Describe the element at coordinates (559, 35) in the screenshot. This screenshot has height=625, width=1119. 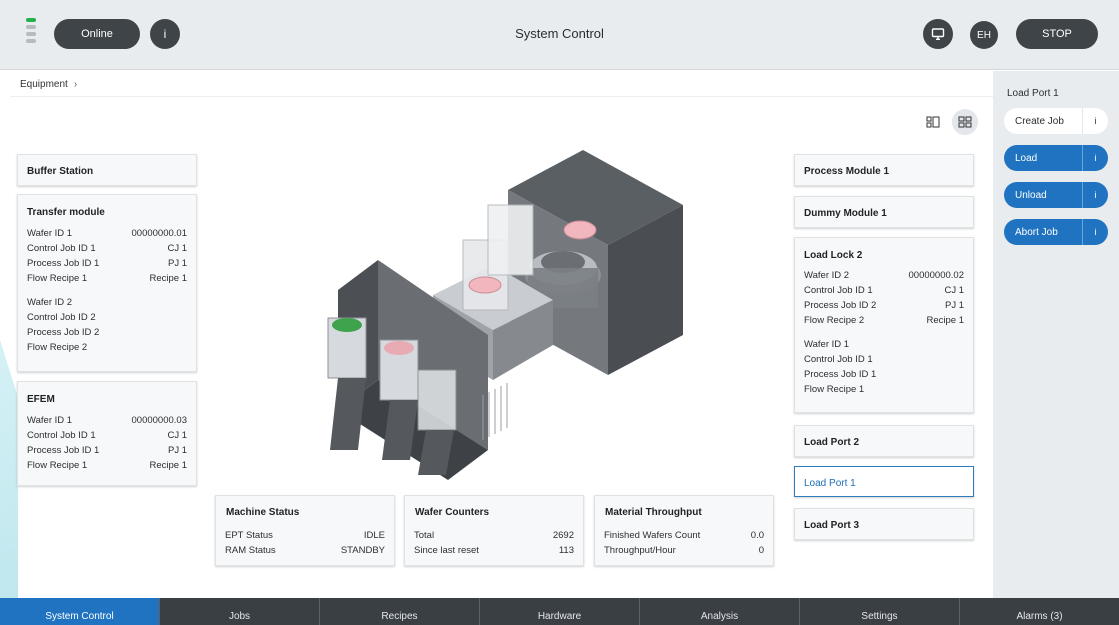
I see `top-bar: Online i System Control EH STOP` at that location.